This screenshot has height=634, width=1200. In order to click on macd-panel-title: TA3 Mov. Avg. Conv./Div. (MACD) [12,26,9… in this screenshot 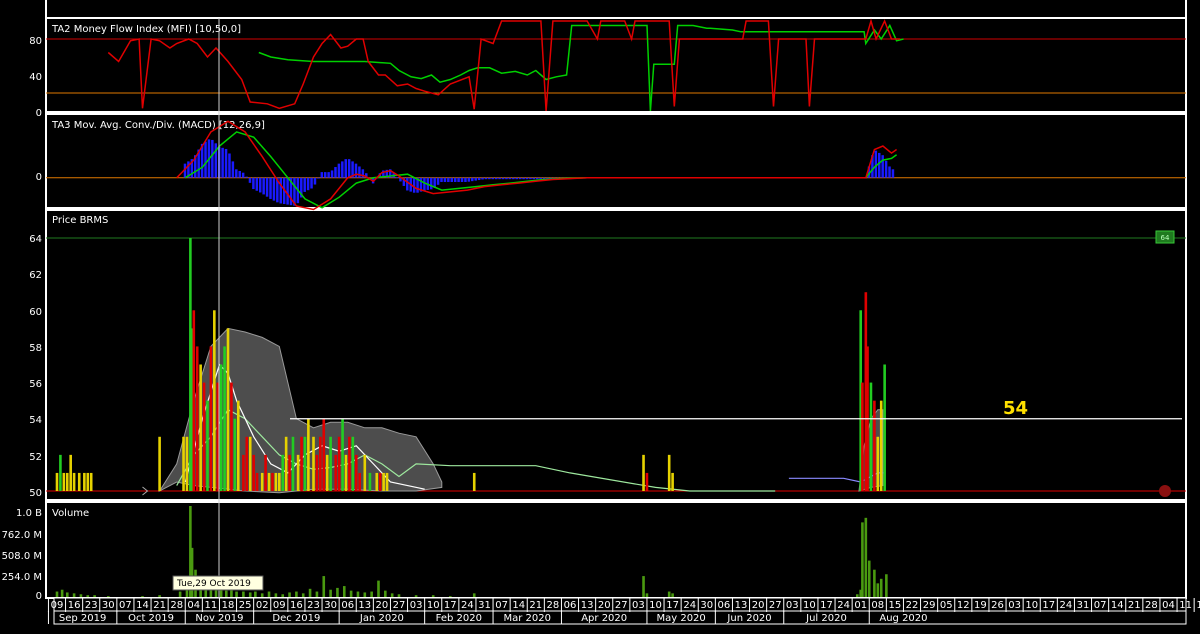, I will do `click(158, 125)`.